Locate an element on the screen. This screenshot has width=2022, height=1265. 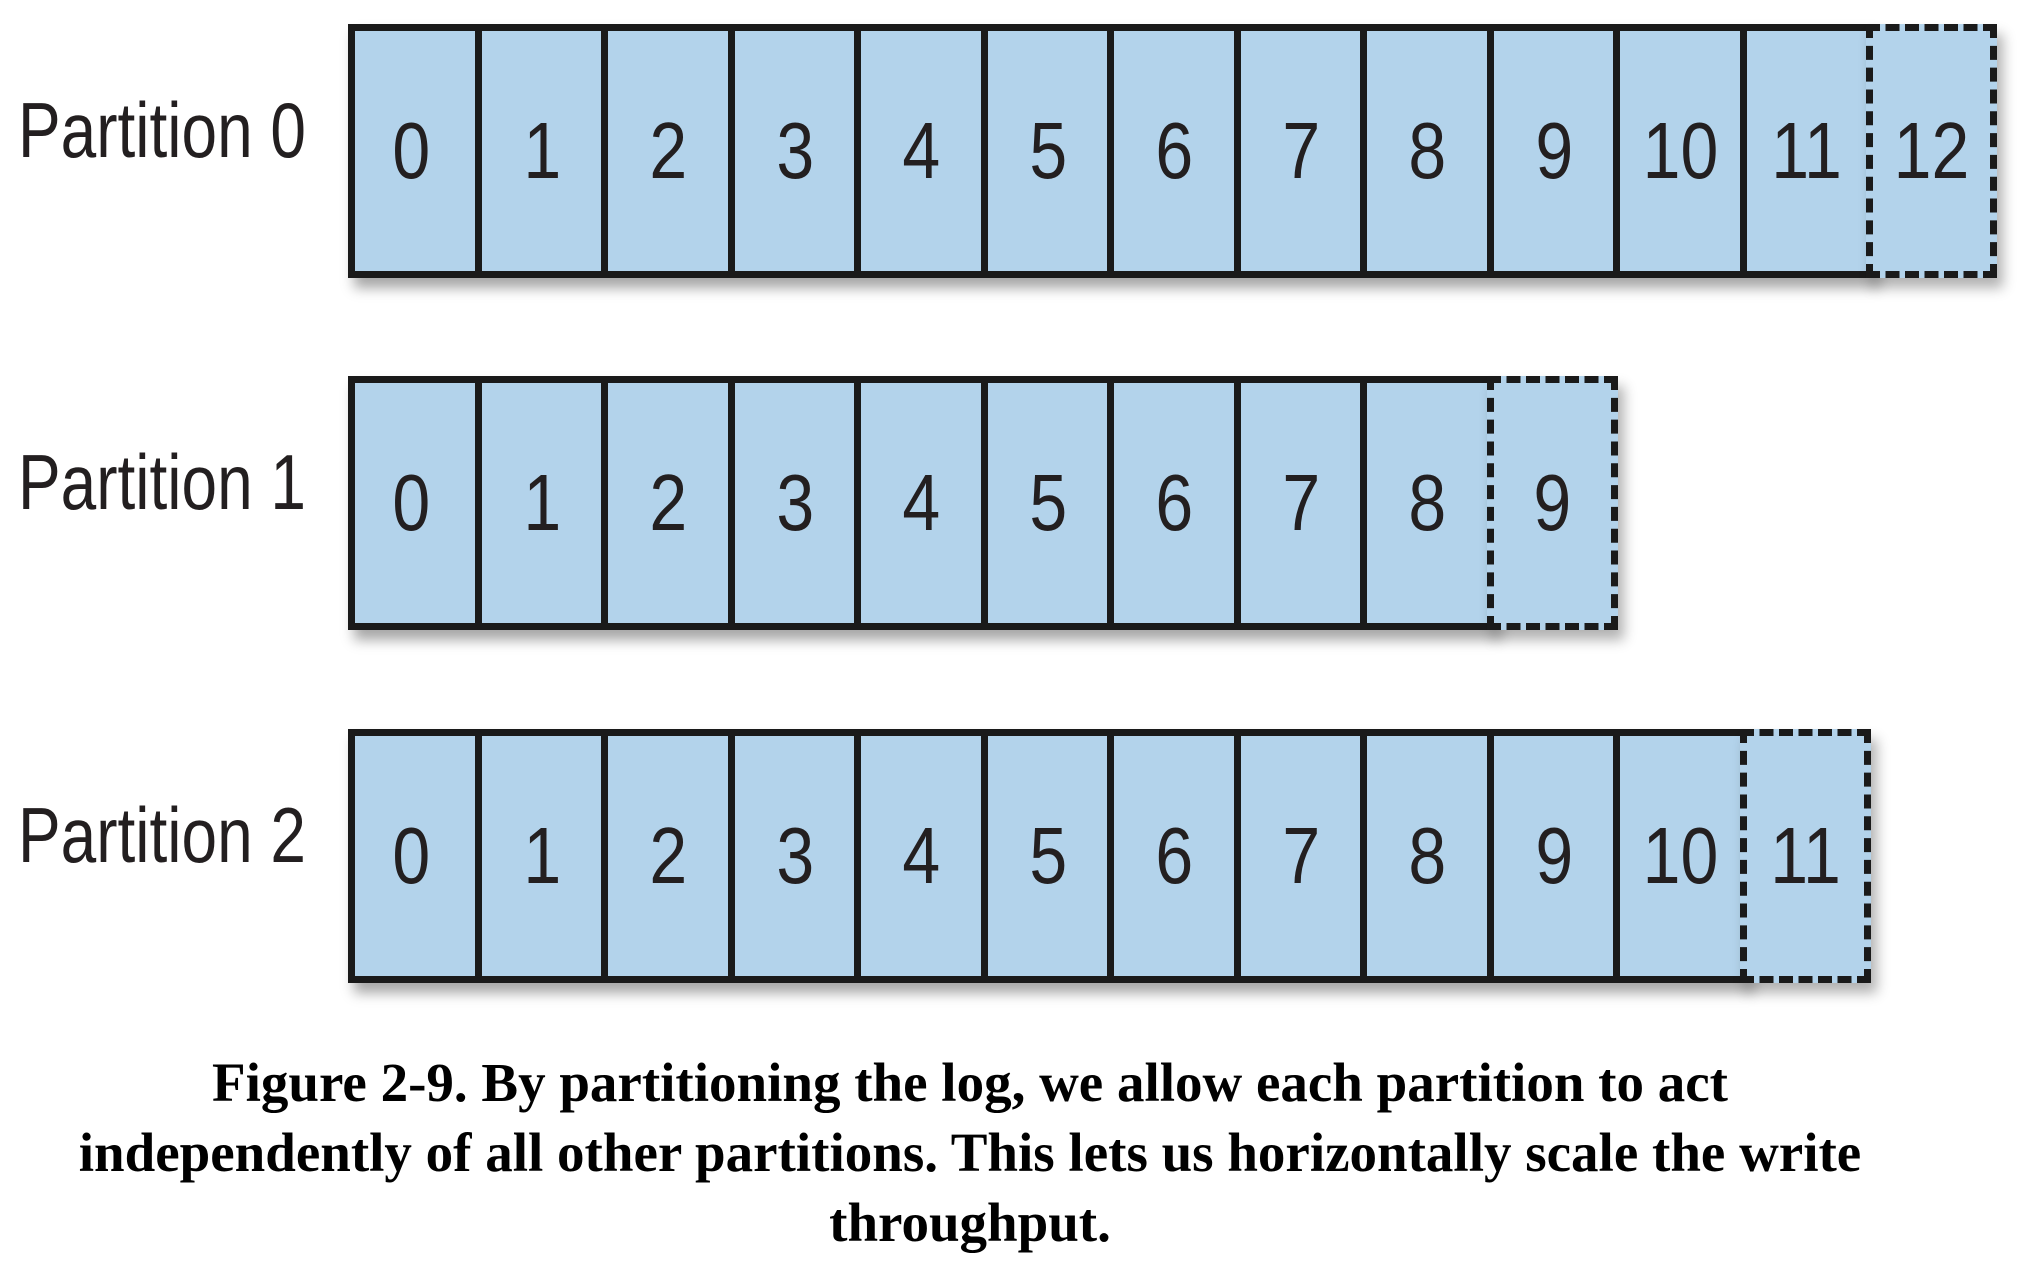
partition-label: Partition 2 is located at coordinates (162, 835).